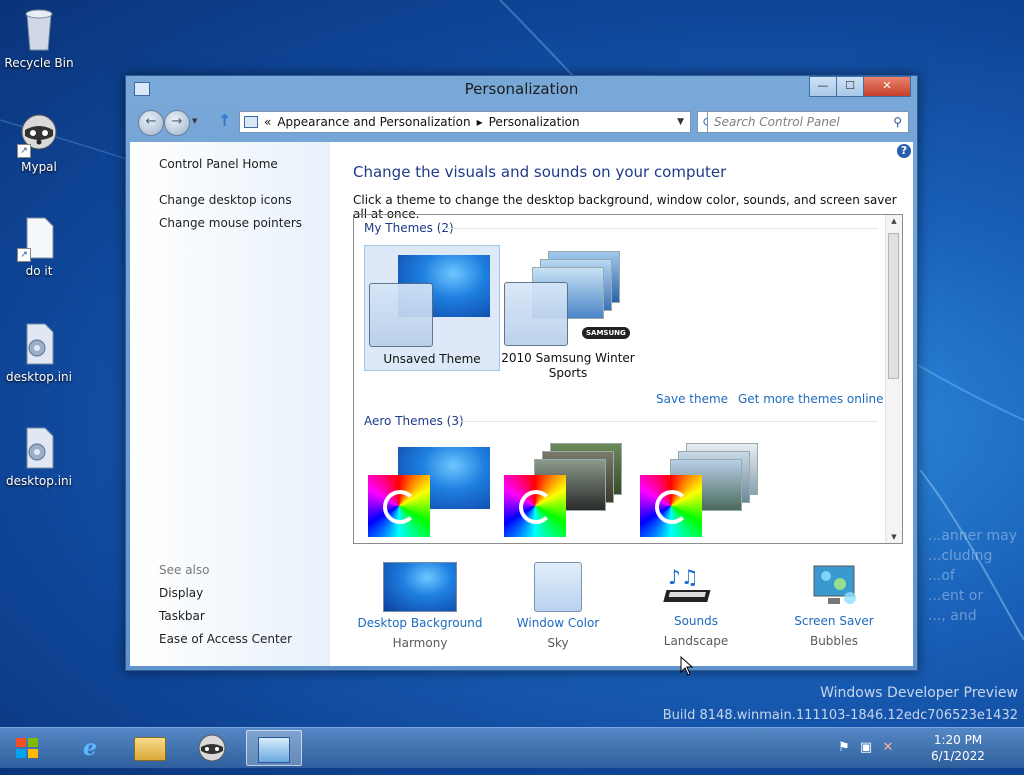  I want to click on ease-of-access-link: Ease of Access Center, so click(225, 639).